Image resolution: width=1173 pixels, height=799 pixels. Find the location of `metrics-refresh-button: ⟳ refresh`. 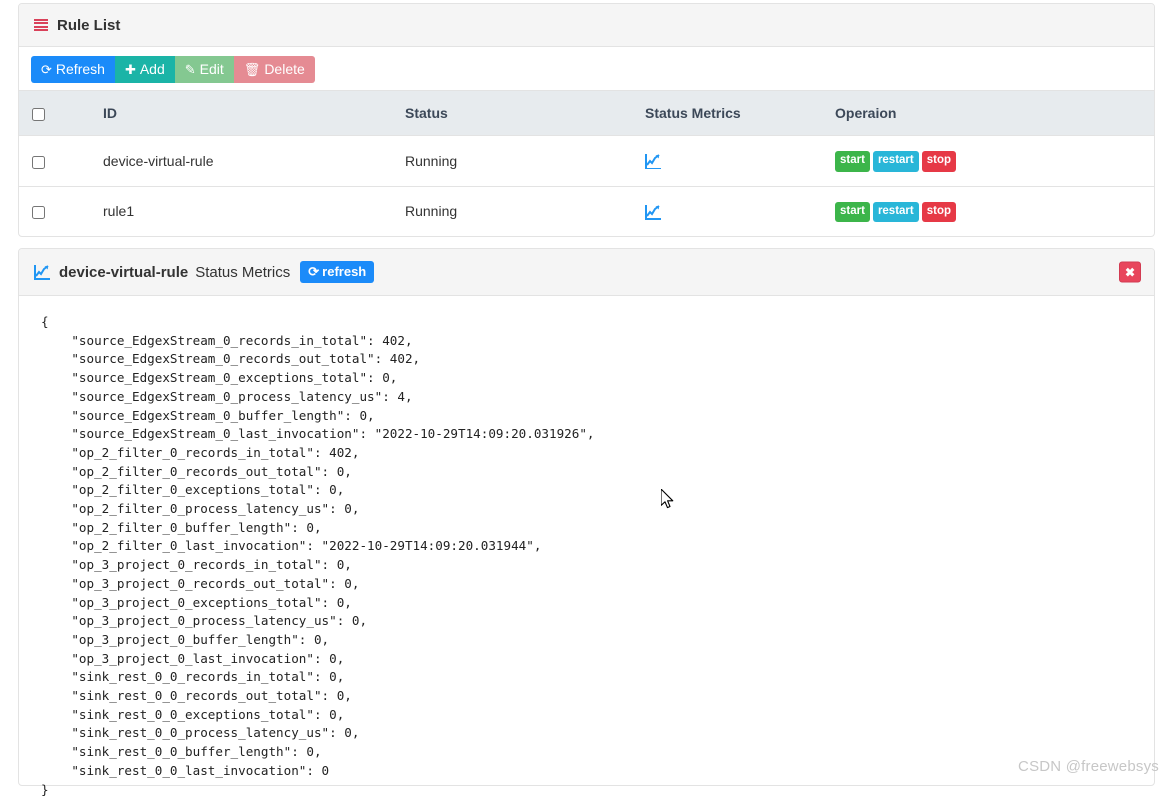

metrics-refresh-button: ⟳ refresh is located at coordinates (337, 272).